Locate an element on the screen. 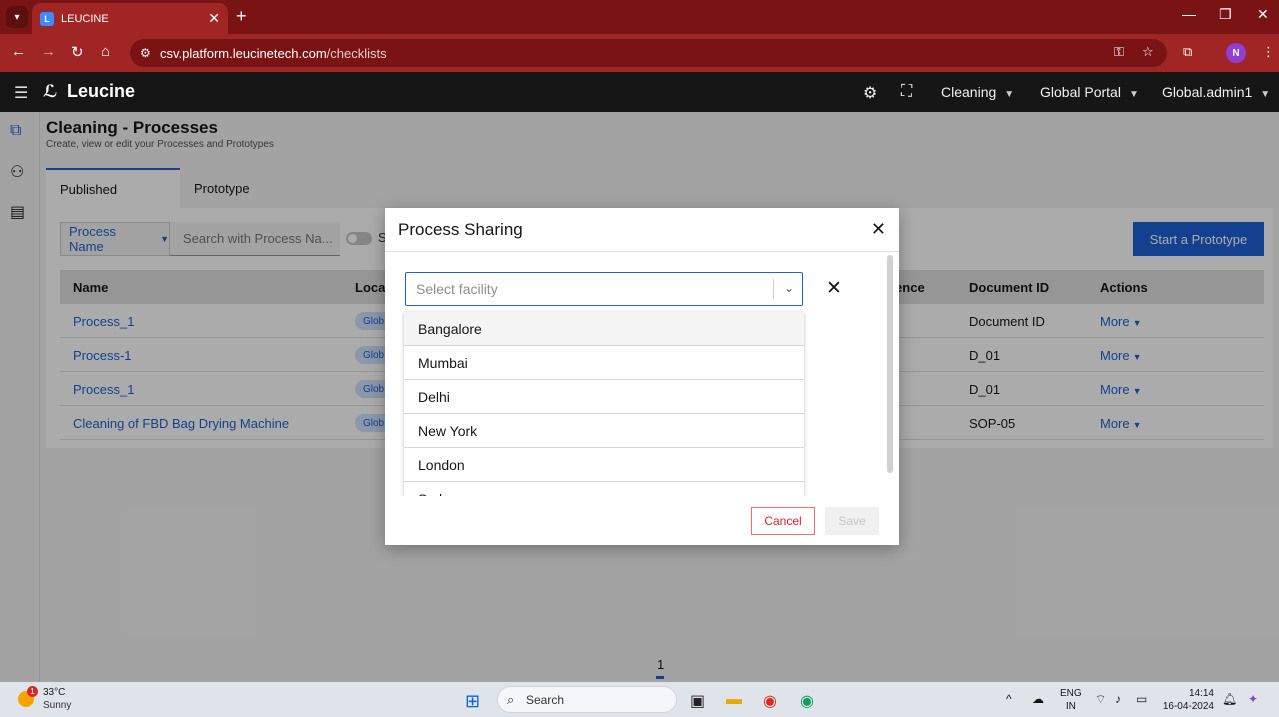  task-view-icon: ▣ is located at coordinates (697, 701).